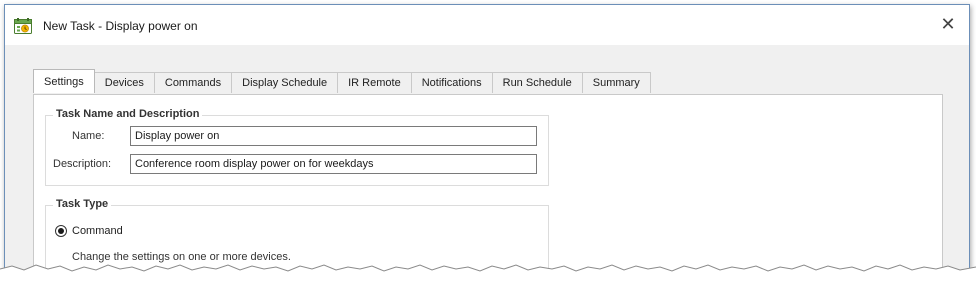  Describe the element at coordinates (487, 25) in the screenshot. I see `title-bar: New Task - Display power on ✕` at that location.